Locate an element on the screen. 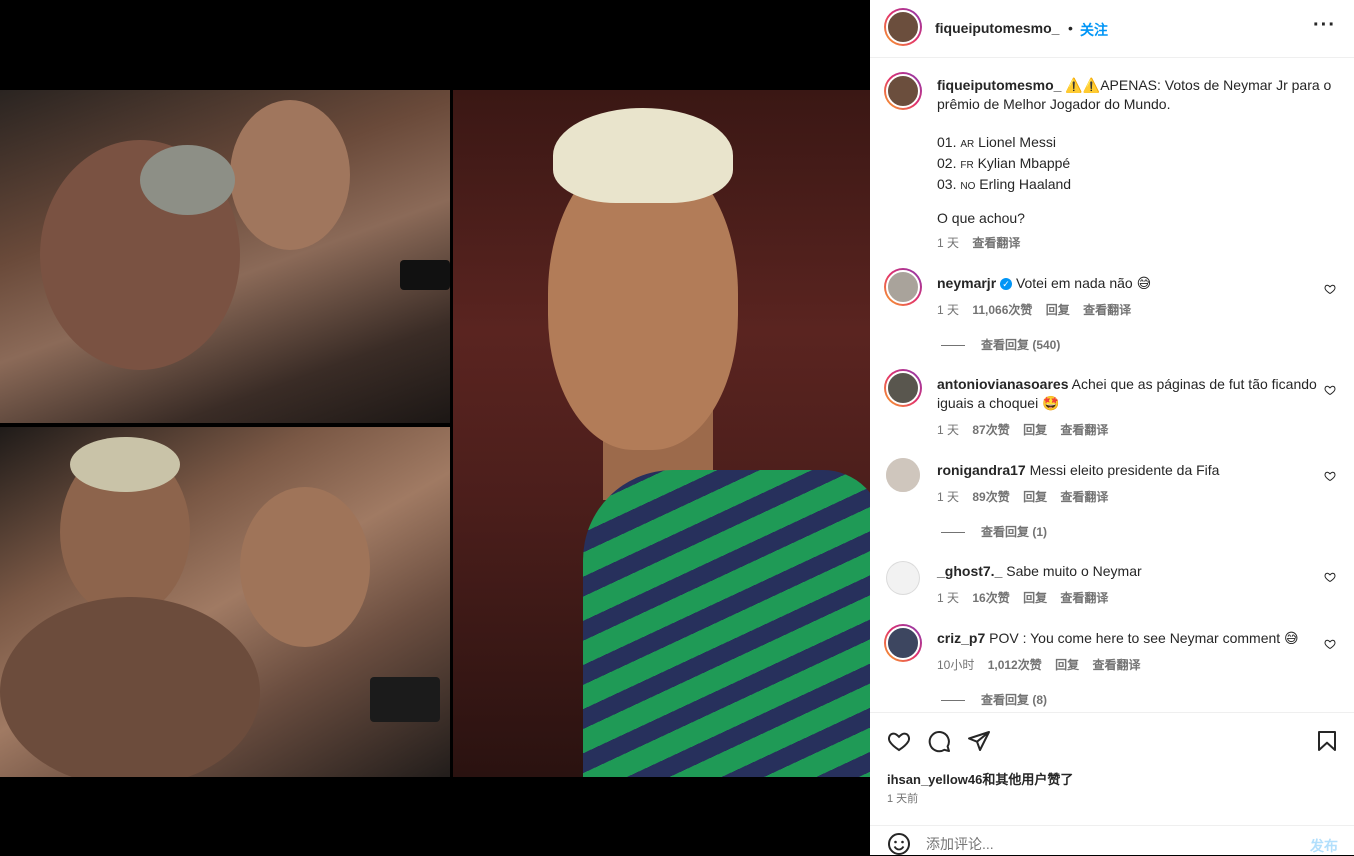 This screenshot has width=1354, height=856. list-item: 03. NO Erling Haaland is located at coordinates (1004, 184).